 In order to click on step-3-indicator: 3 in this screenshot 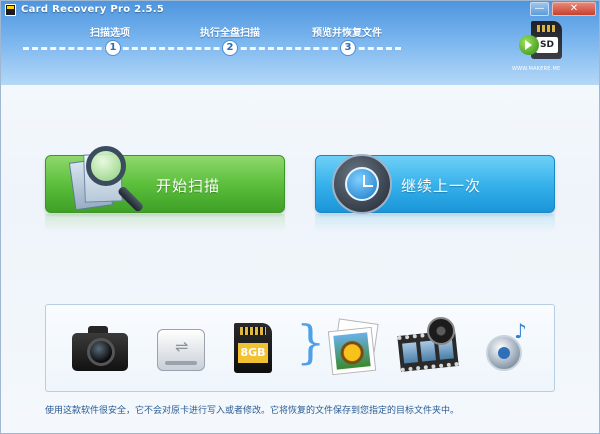, I will do `click(348, 48)`.